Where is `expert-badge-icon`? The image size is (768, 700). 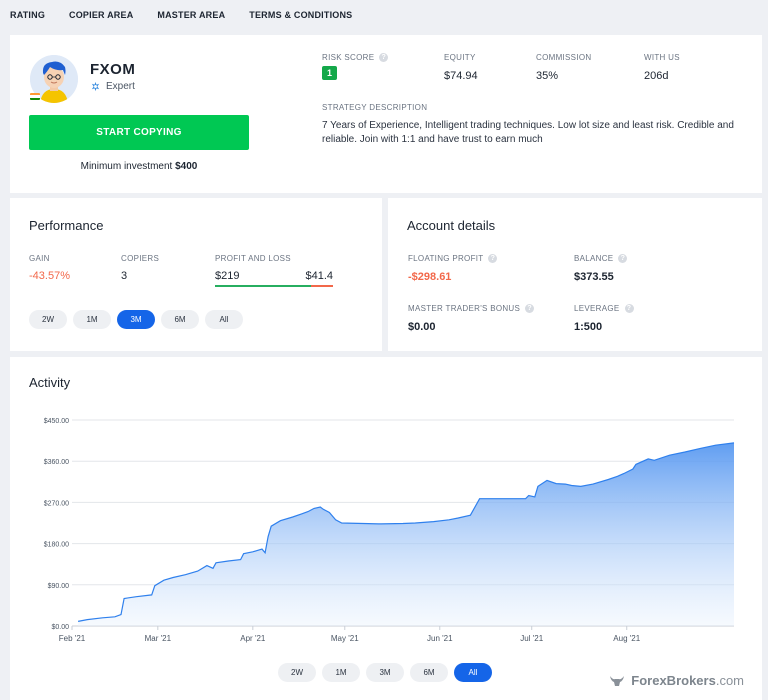
expert-badge-icon is located at coordinates (95, 86).